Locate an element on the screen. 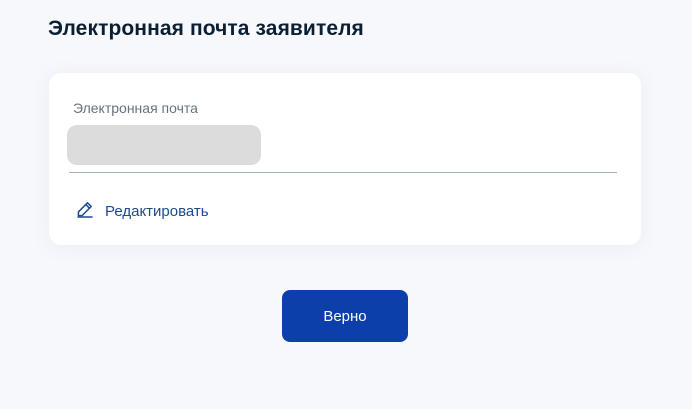  email-value-redacted is located at coordinates (164, 145).